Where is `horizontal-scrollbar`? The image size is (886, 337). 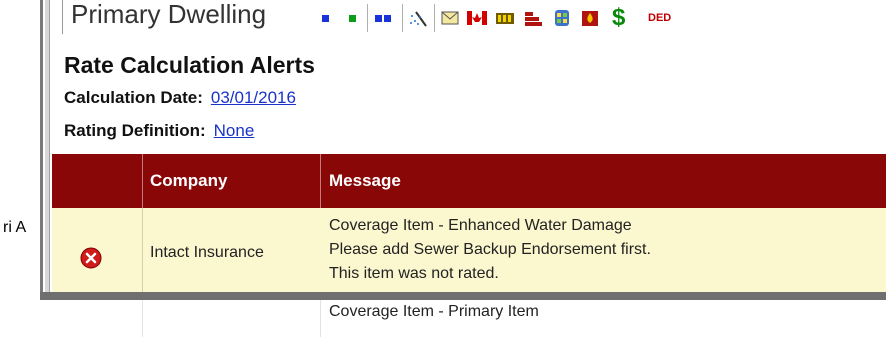 horizontal-scrollbar is located at coordinates (463, 296).